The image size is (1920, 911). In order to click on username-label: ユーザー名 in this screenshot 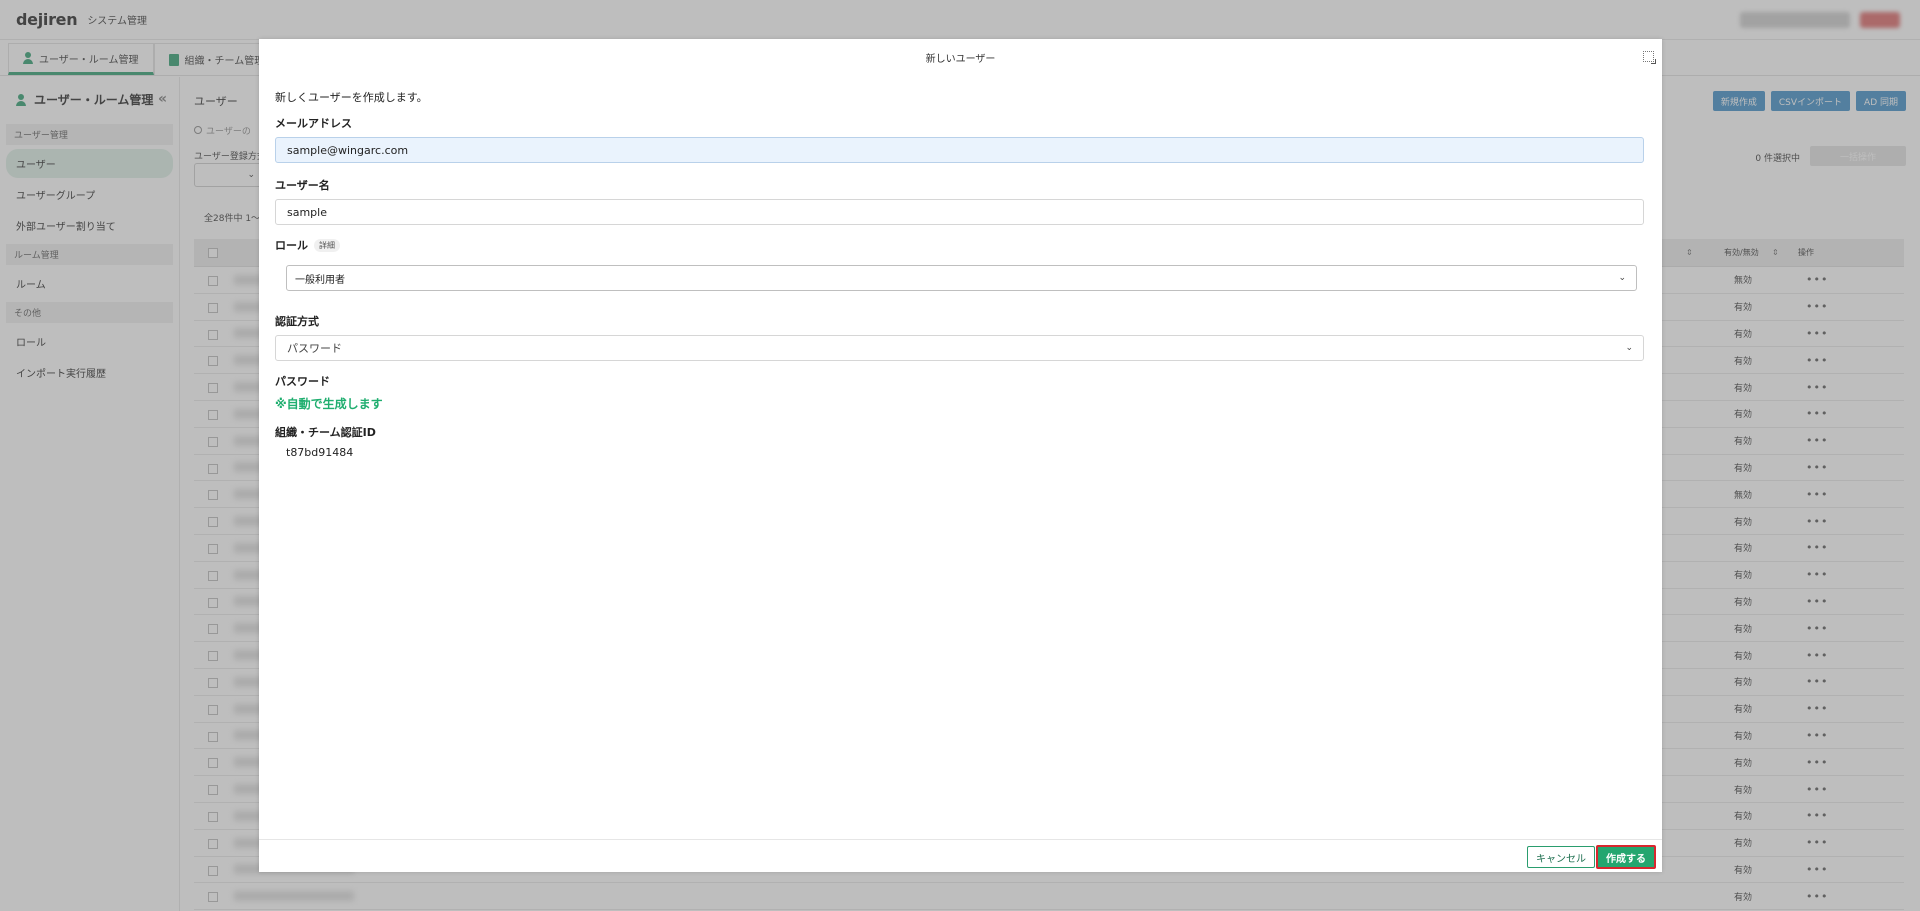, I will do `click(960, 185)`.